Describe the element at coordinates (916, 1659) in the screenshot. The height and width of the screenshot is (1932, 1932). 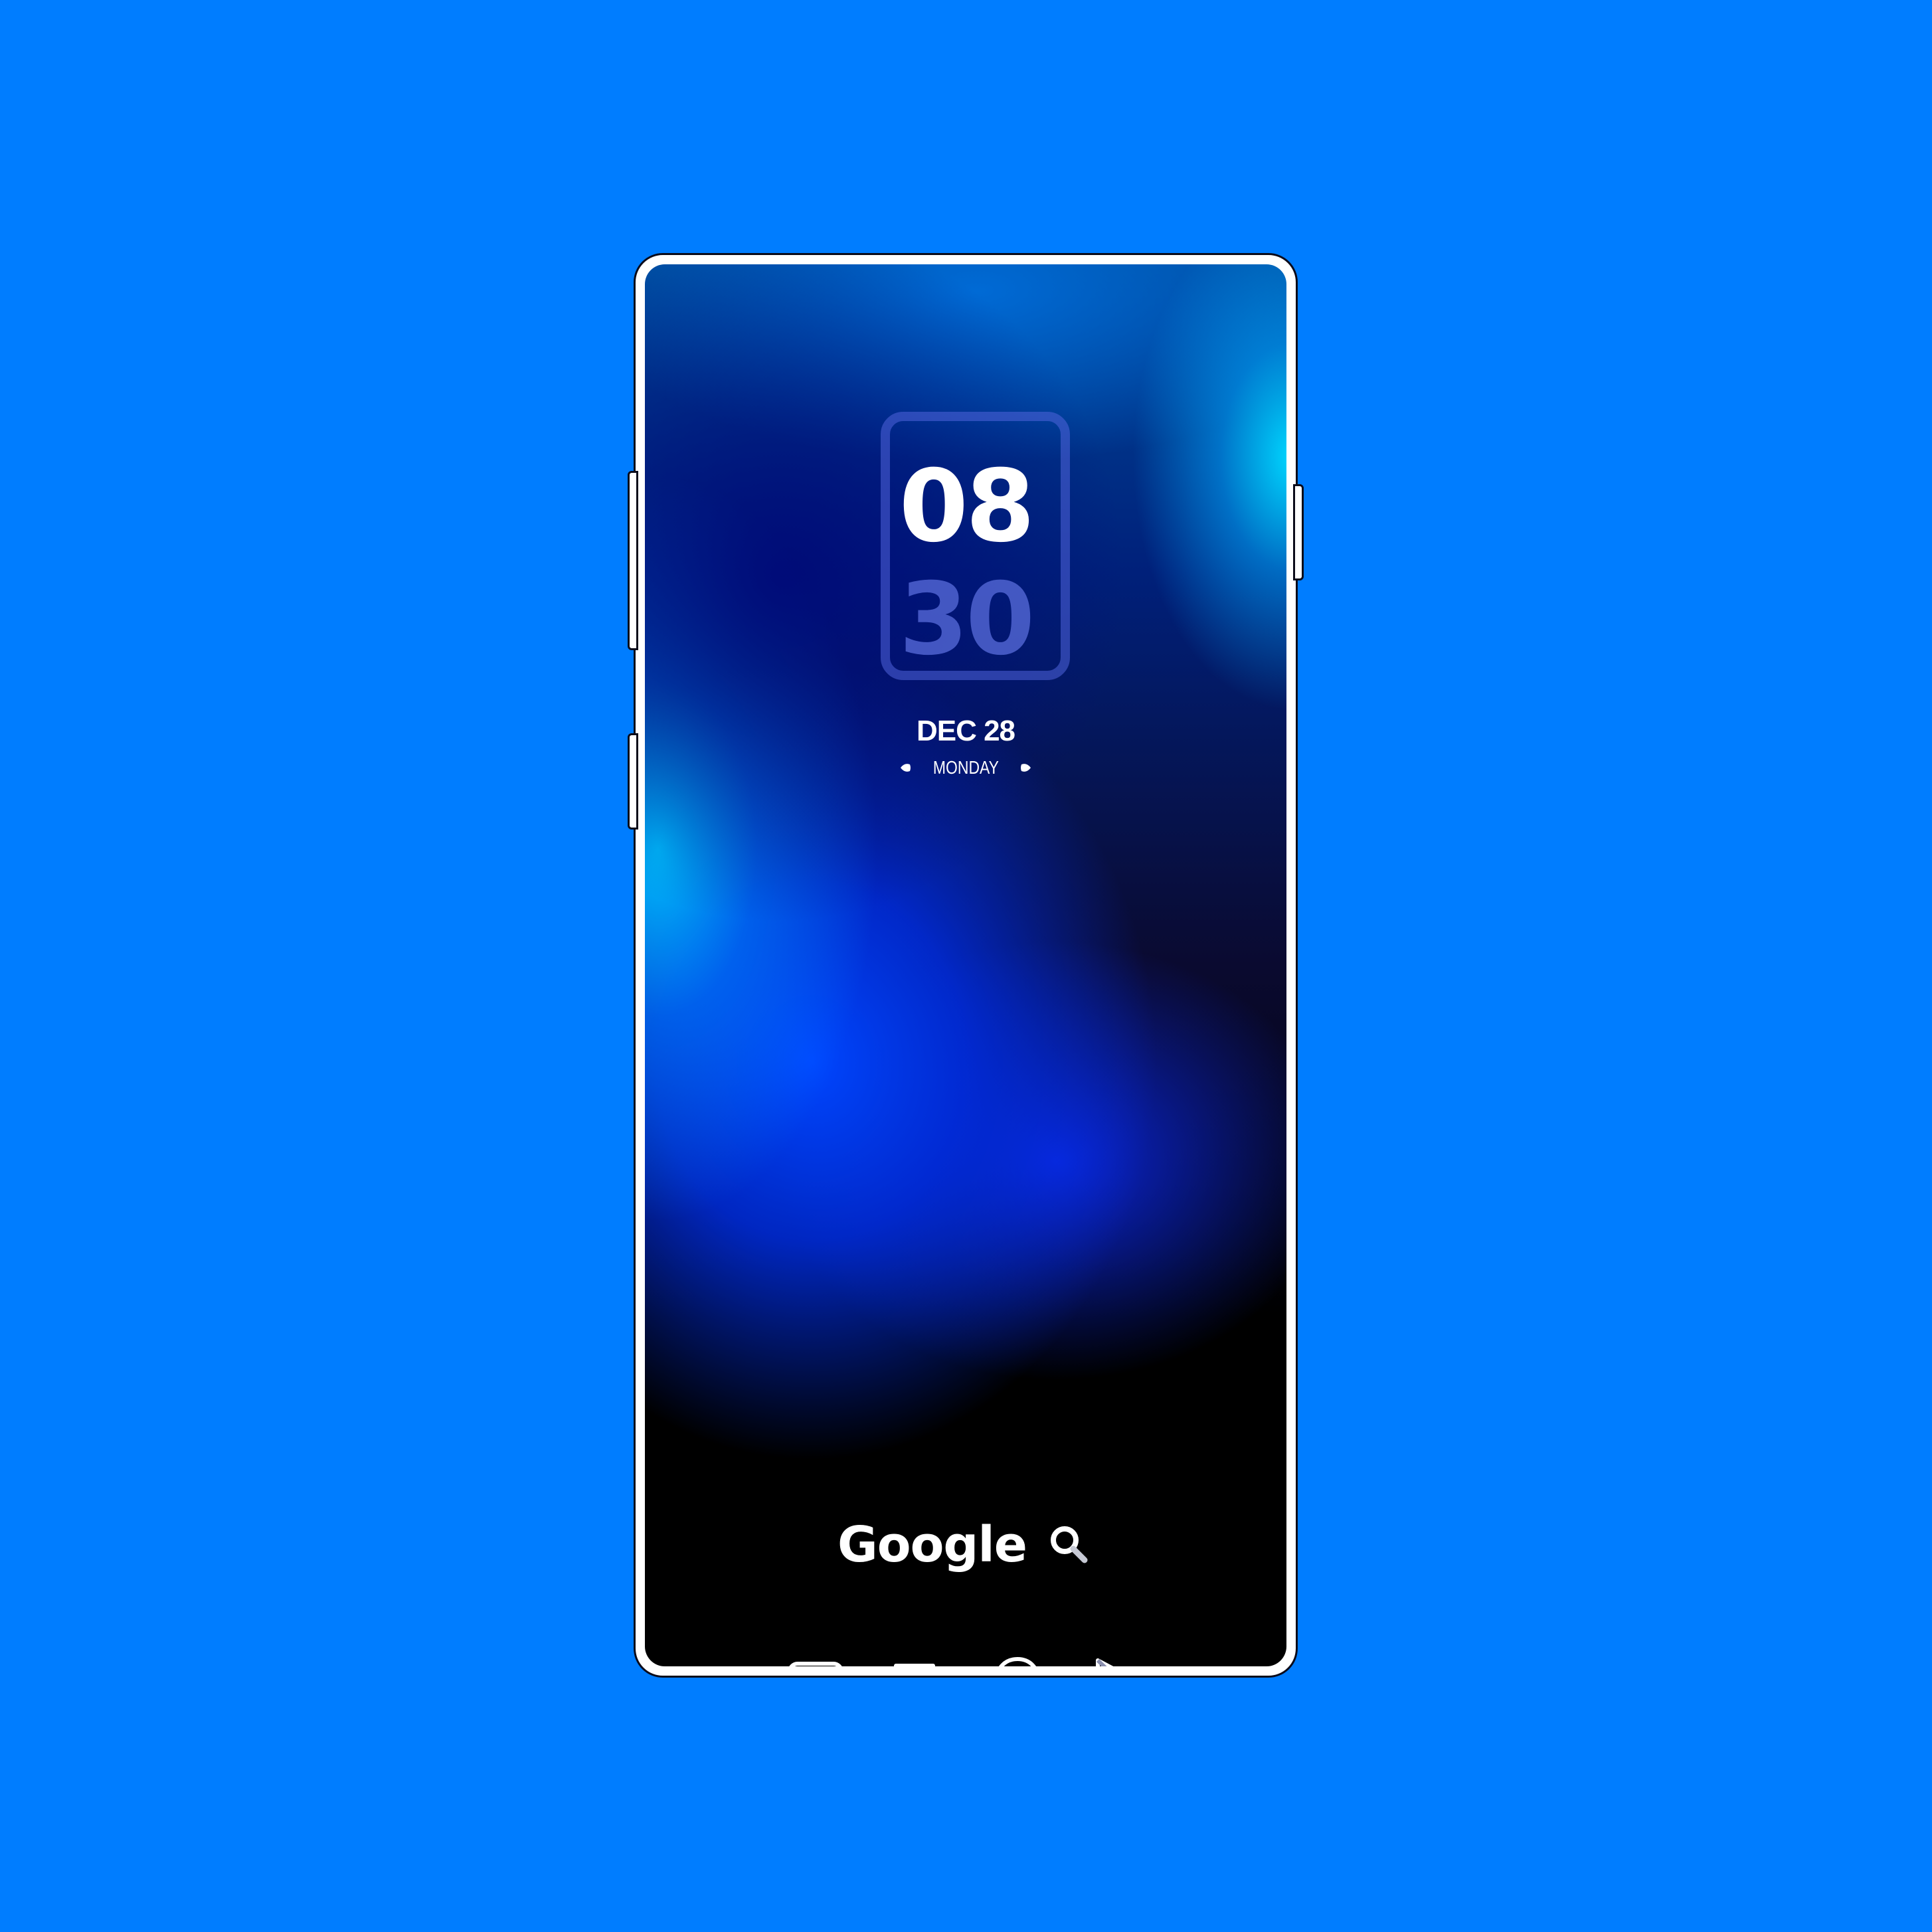
I see `readwise-icon` at that location.